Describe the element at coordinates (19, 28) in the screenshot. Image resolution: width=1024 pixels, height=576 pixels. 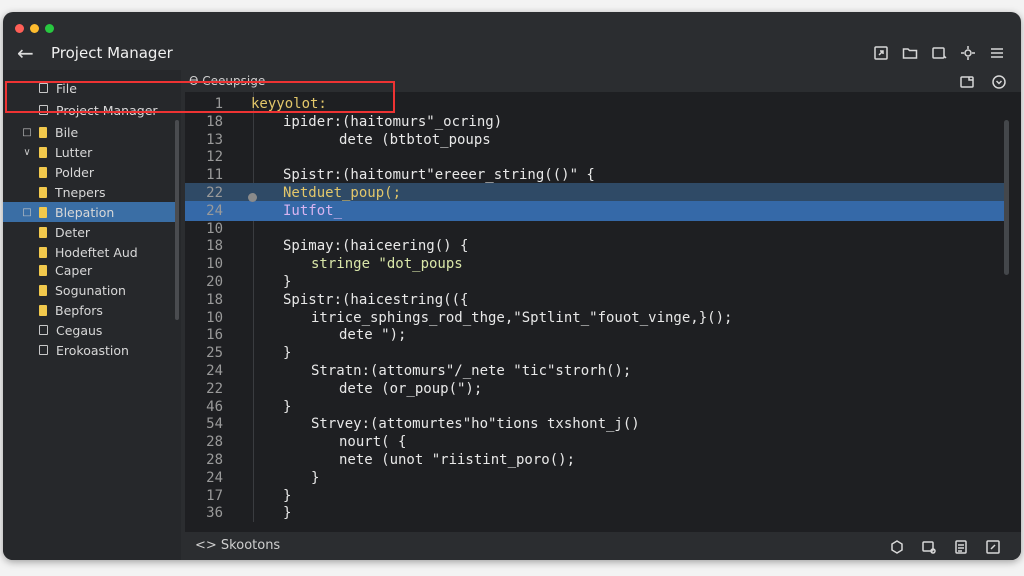
I see `close-window-button` at that location.